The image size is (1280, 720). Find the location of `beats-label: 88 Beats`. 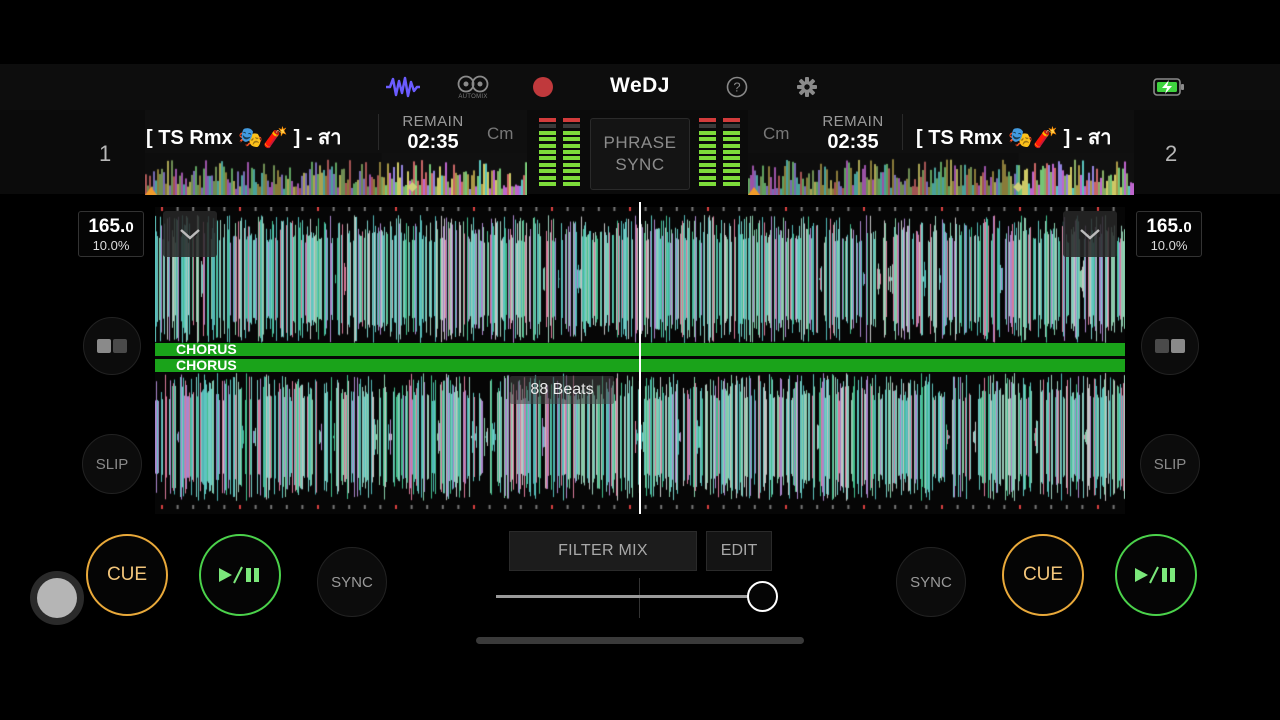

beats-label: 88 Beats is located at coordinates (562, 389).